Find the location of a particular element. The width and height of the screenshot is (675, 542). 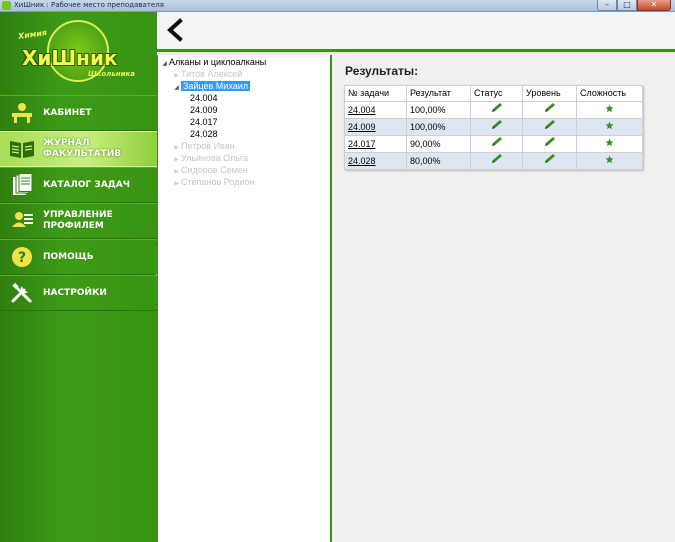

app-logo: Химия ХиШник Школьника is located at coordinates (78, 53).